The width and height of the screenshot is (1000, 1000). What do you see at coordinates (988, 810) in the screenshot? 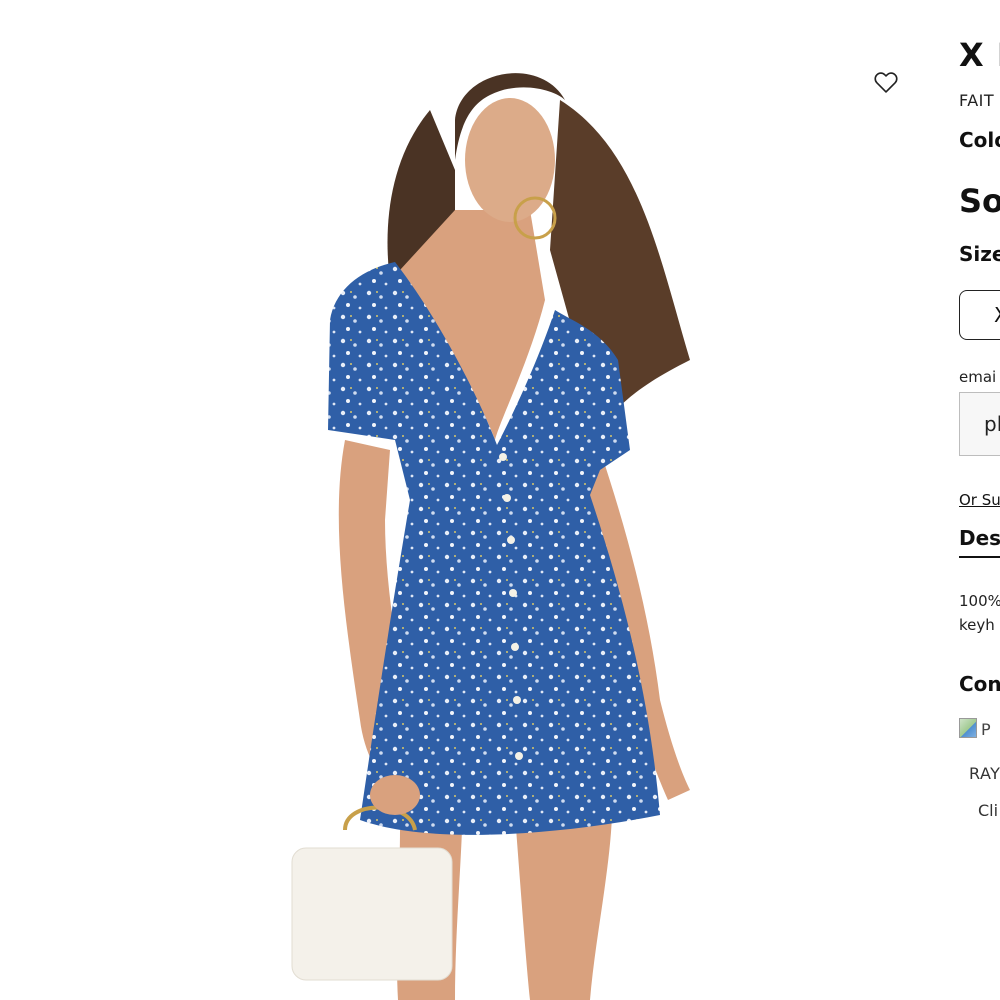
I see `related-product-name: Cli` at bounding box center [988, 810].